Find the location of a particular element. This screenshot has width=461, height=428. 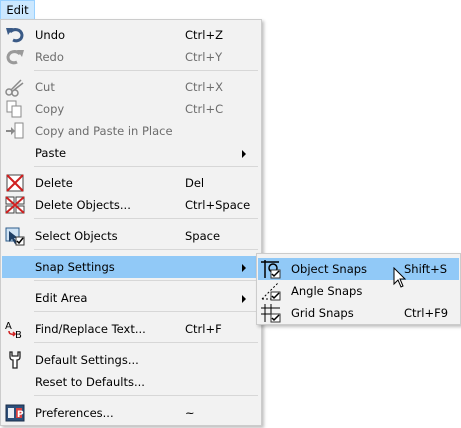

menu-item-label: Copy is located at coordinates (50, 109).